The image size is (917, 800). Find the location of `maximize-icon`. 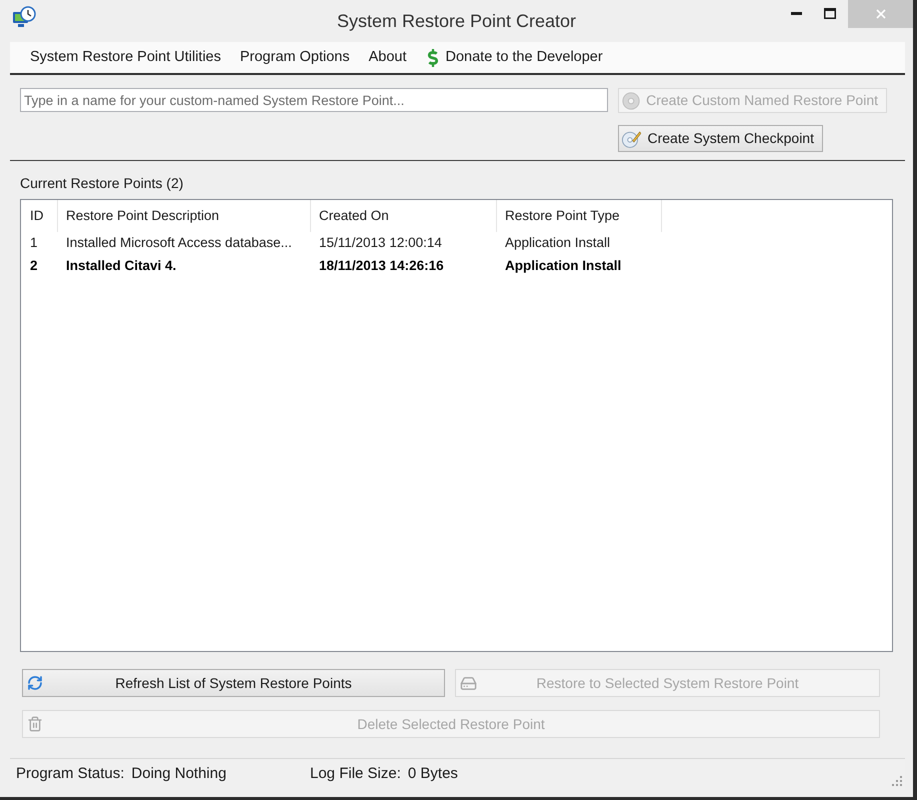

maximize-icon is located at coordinates (830, 13).